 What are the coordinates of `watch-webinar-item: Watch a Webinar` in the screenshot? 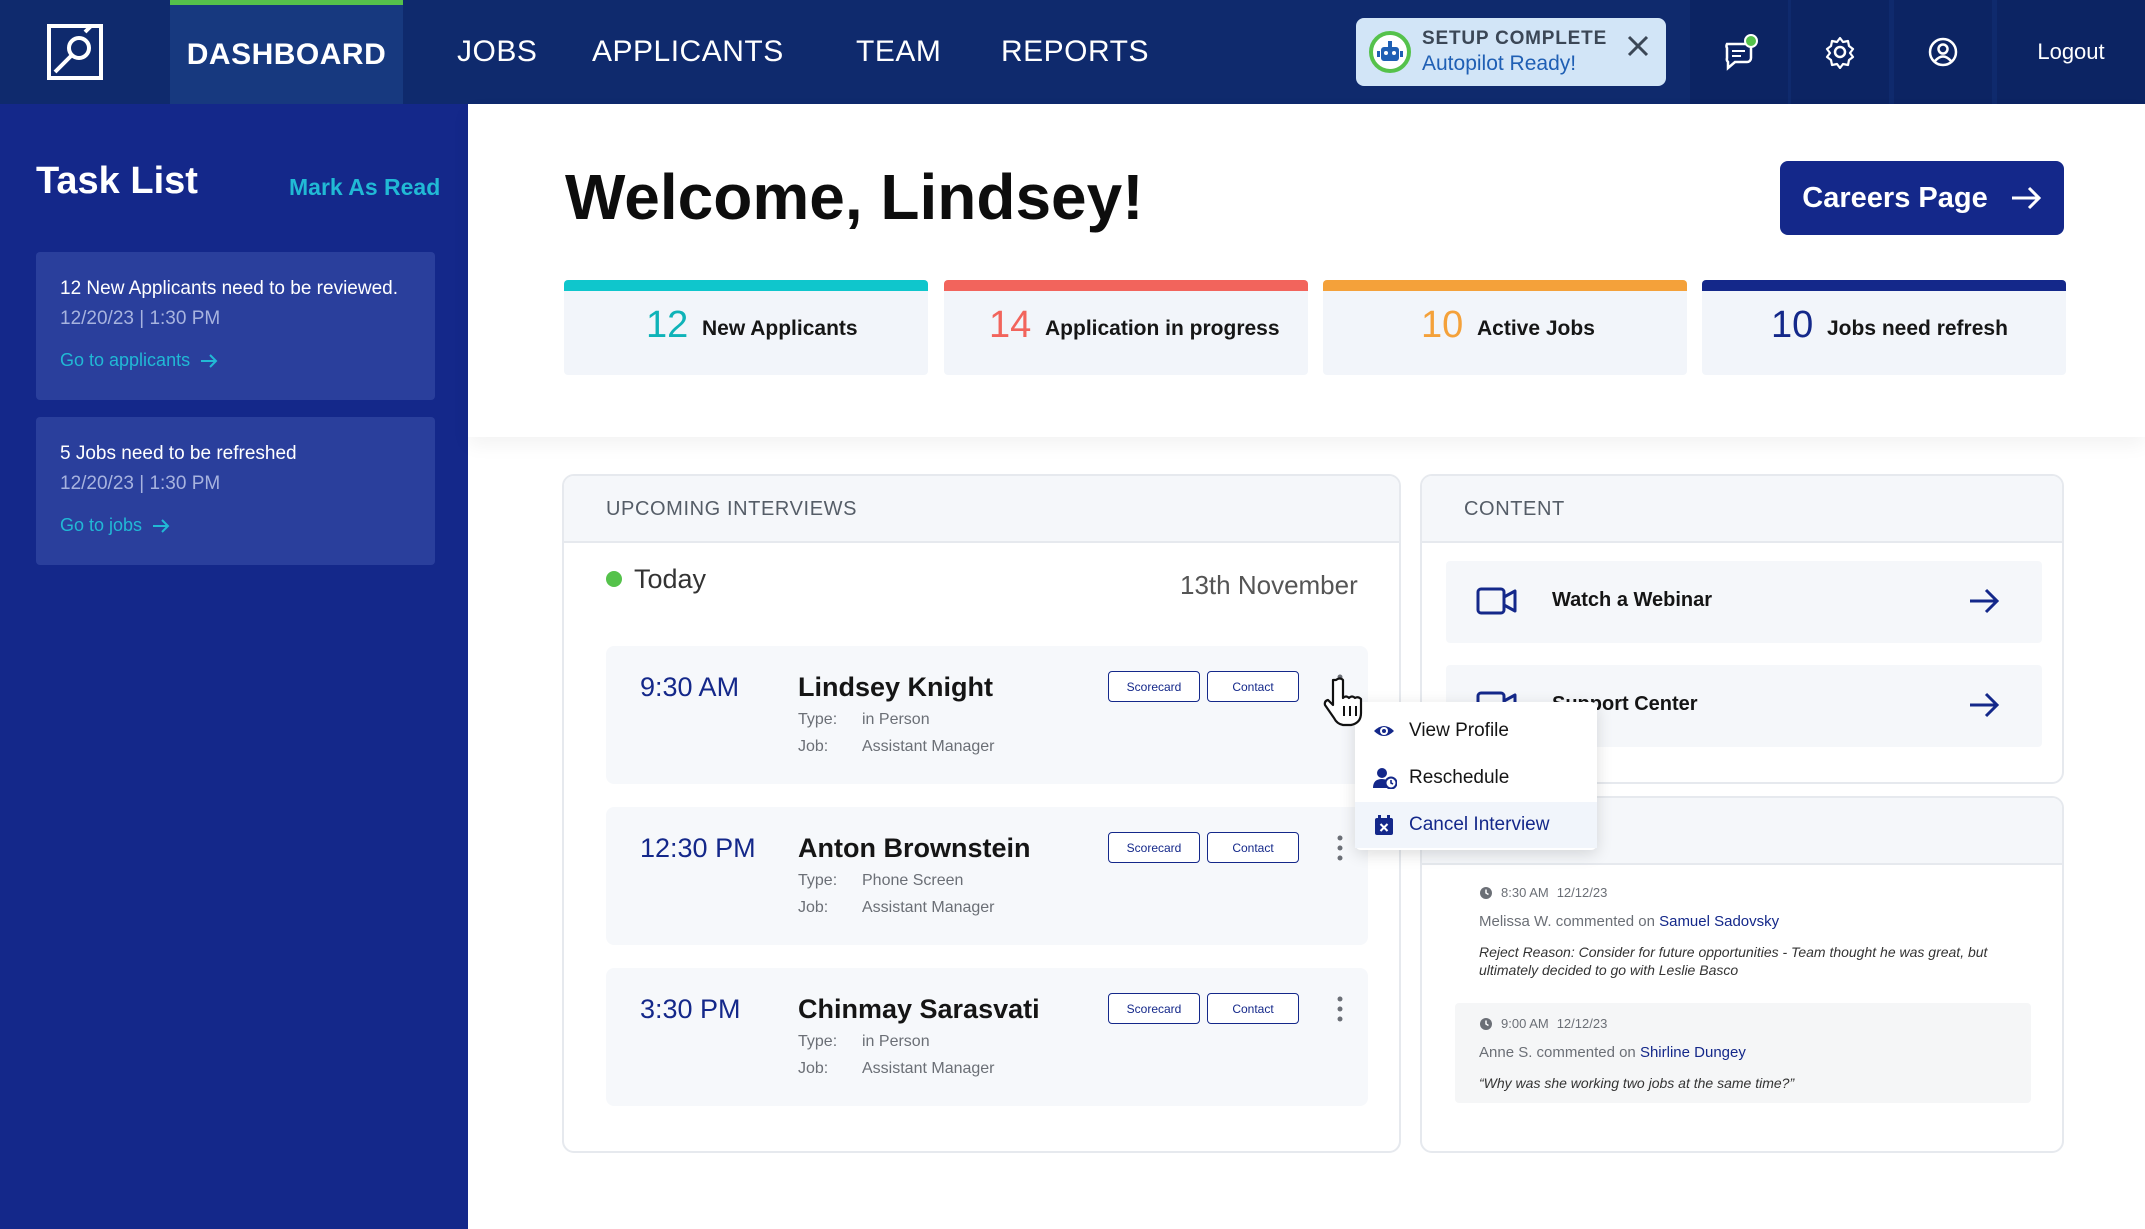 It's located at (1744, 602).